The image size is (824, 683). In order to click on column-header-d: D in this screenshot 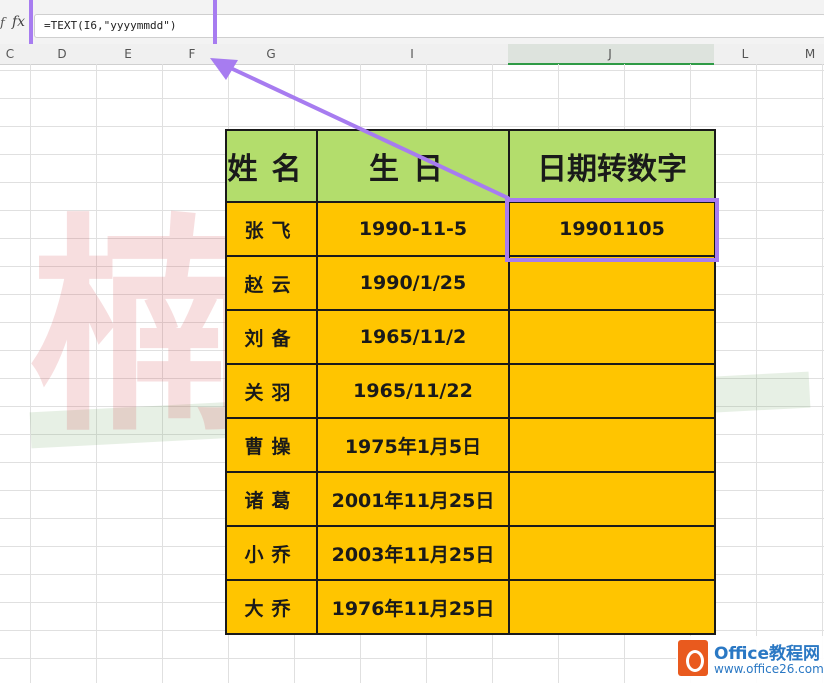, I will do `click(62, 54)`.